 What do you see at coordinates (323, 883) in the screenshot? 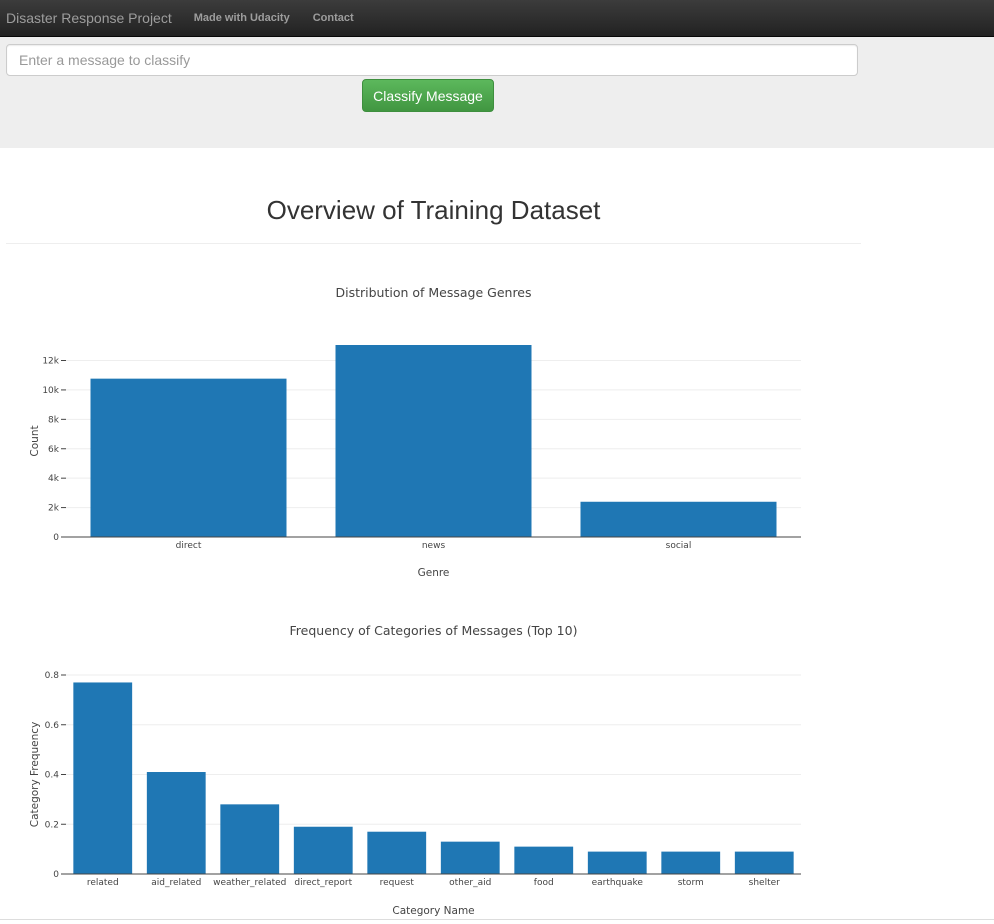
I see `chart-1-x-tick-label: direct_report` at bounding box center [323, 883].